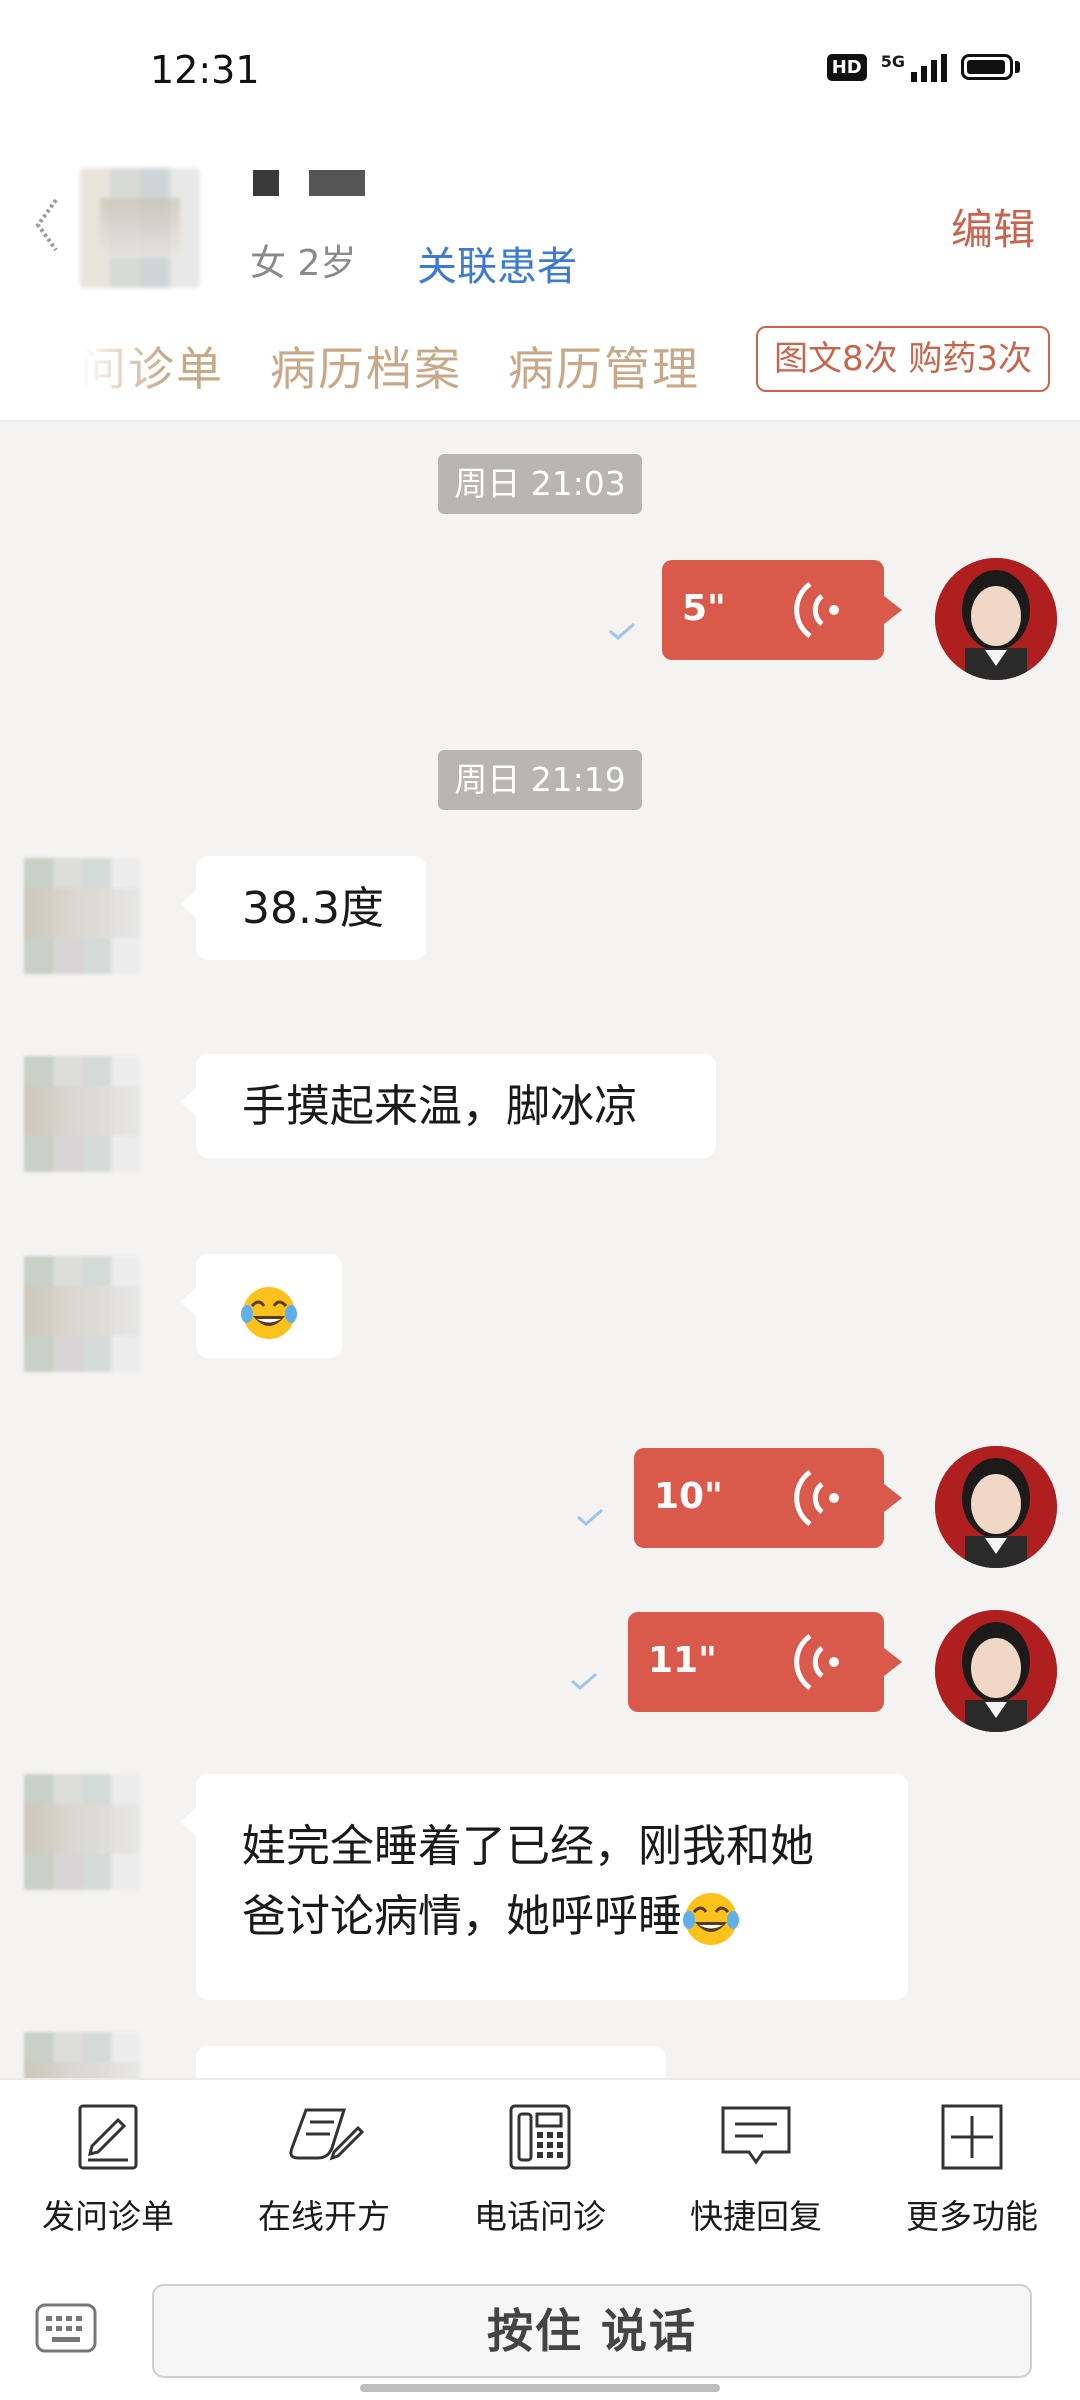  What do you see at coordinates (326, 2134) in the screenshot?
I see `prescription-icon` at bounding box center [326, 2134].